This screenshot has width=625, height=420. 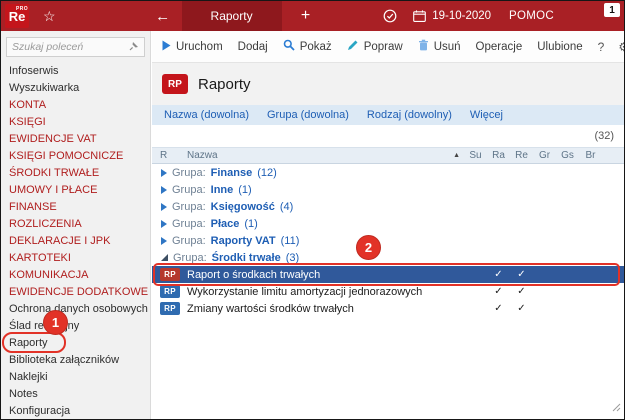 What do you see at coordinates (75, 190) in the screenshot?
I see `sidebar-item-umowy-i-place: UMOWY I PŁACE` at bounding box center [75, 190].